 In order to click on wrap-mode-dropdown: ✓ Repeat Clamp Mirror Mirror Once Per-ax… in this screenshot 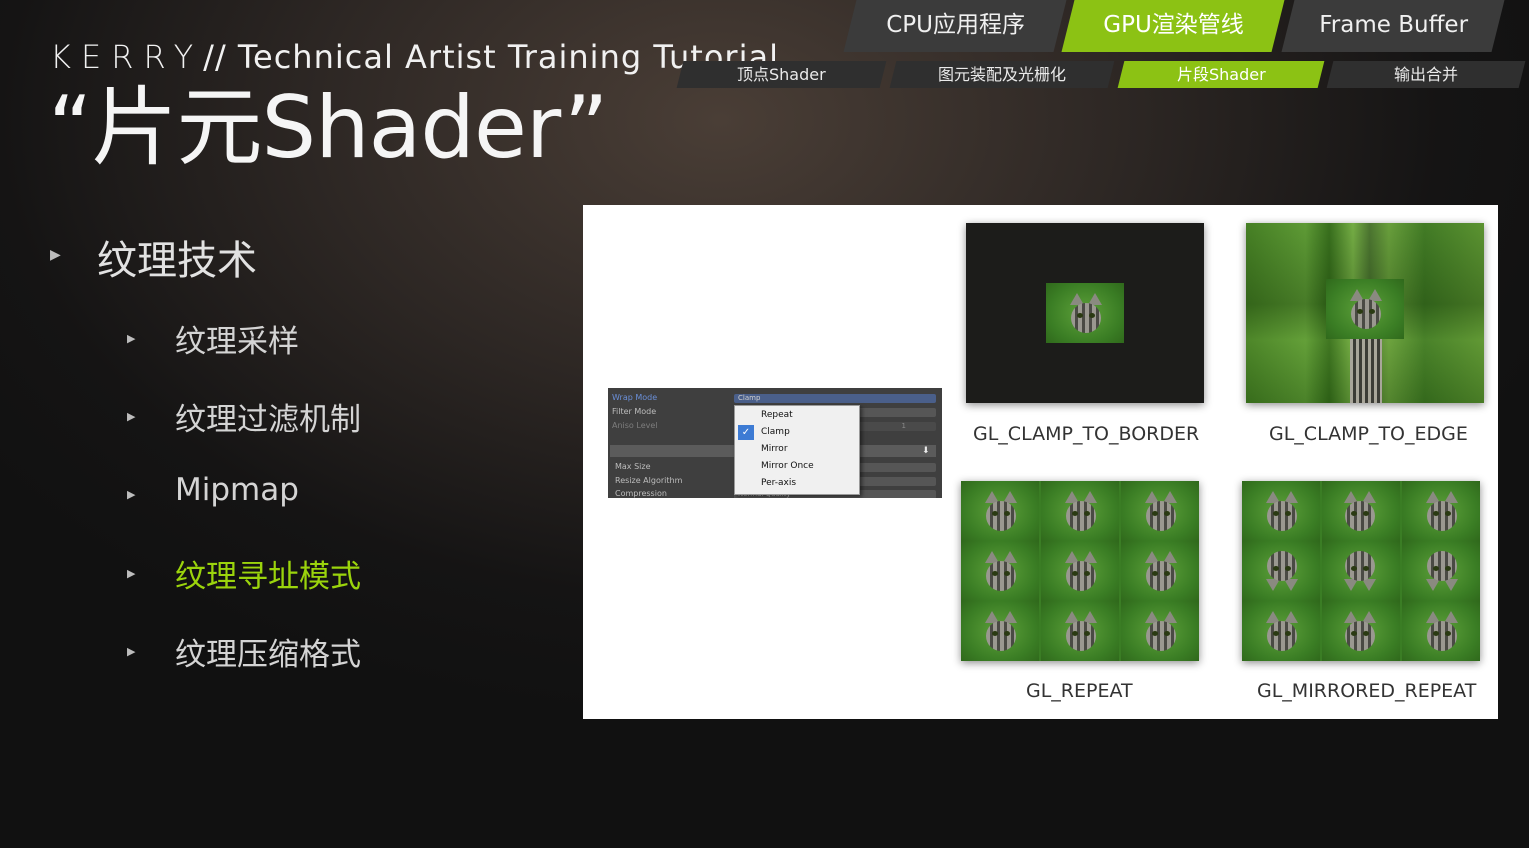, I will do `click(797, 450)`.